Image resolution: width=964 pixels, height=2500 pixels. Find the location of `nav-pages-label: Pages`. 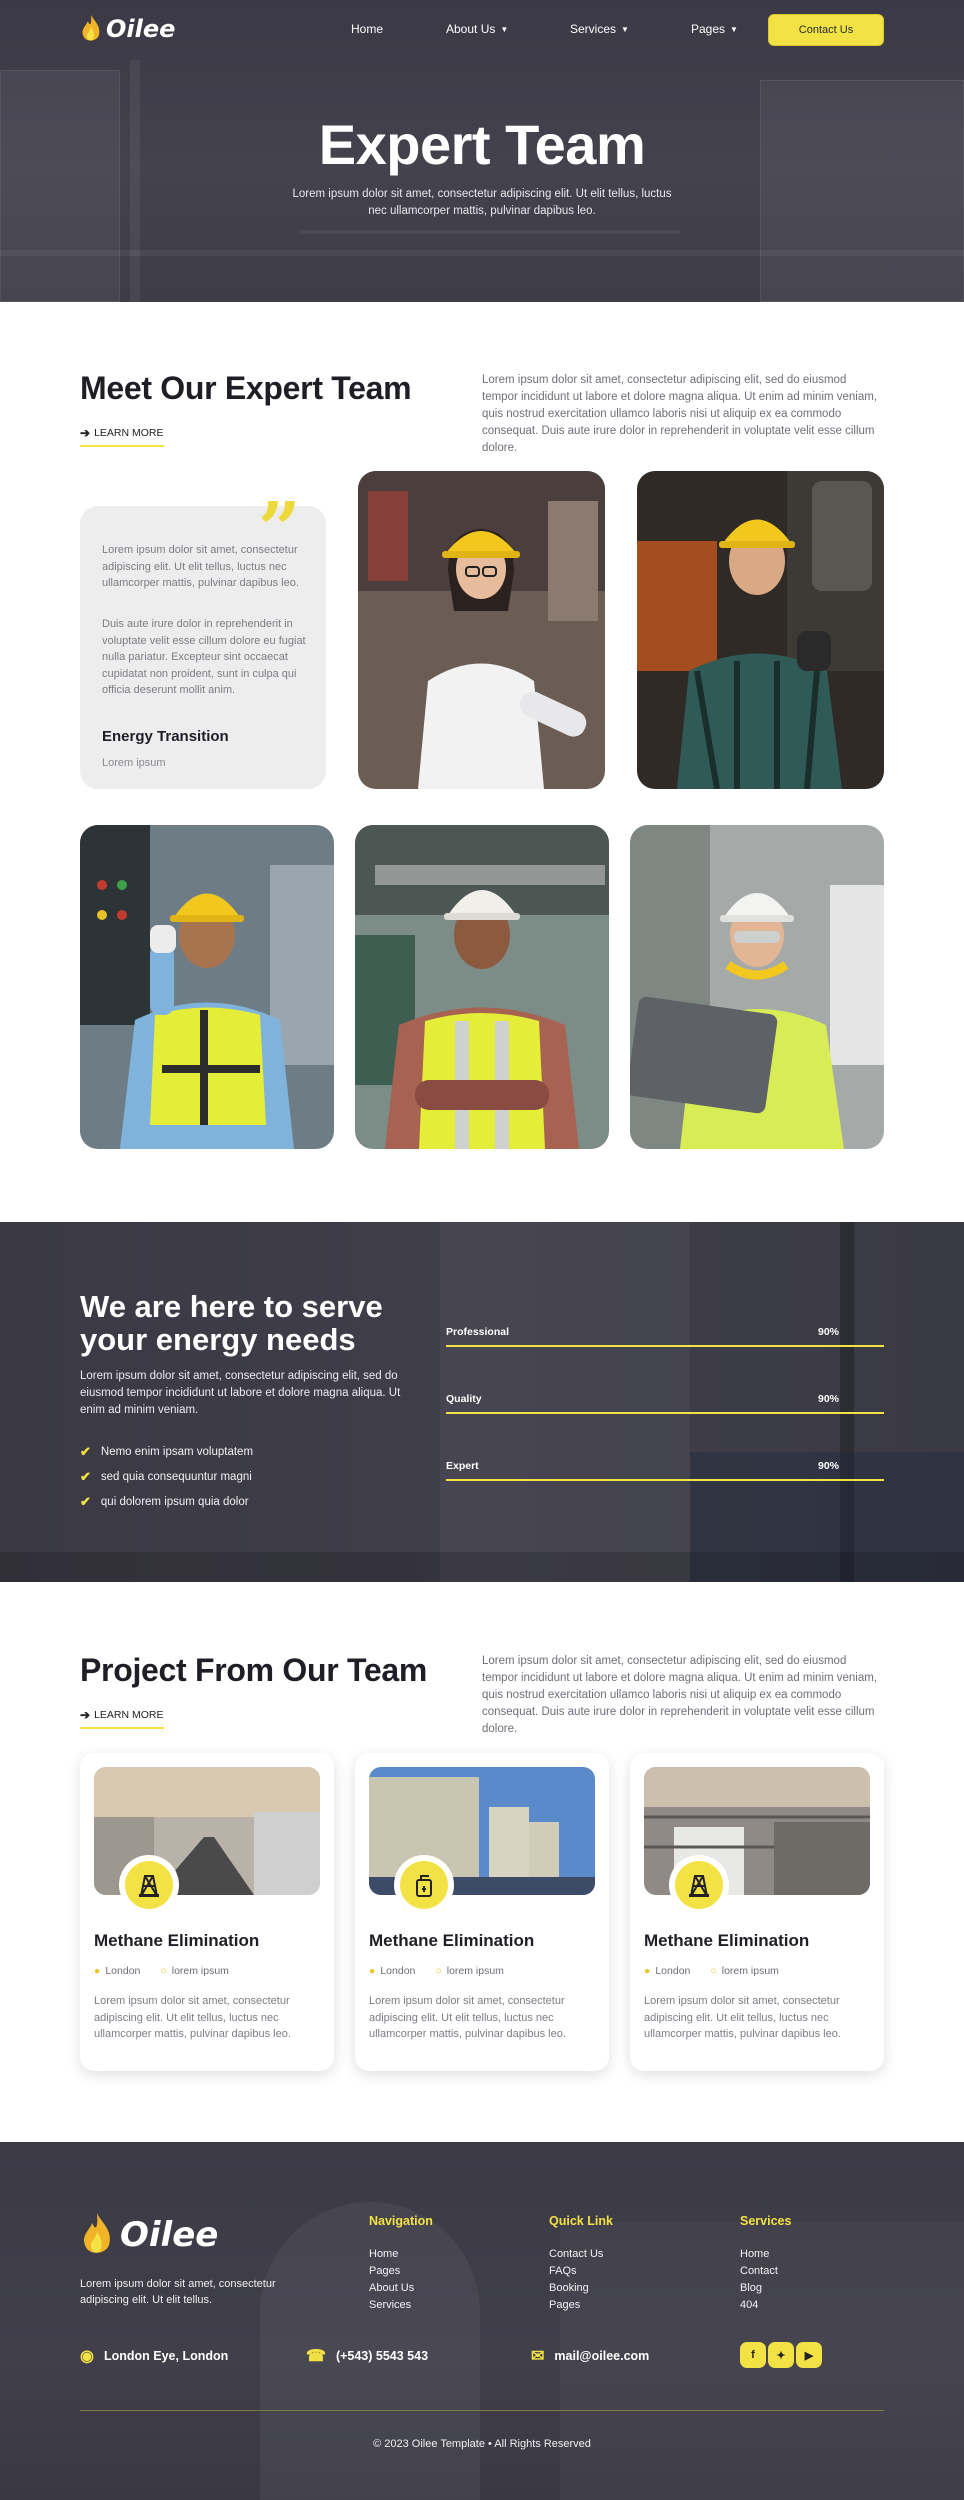

nav-pages-label: Pages is located at coordinates (708, 29).